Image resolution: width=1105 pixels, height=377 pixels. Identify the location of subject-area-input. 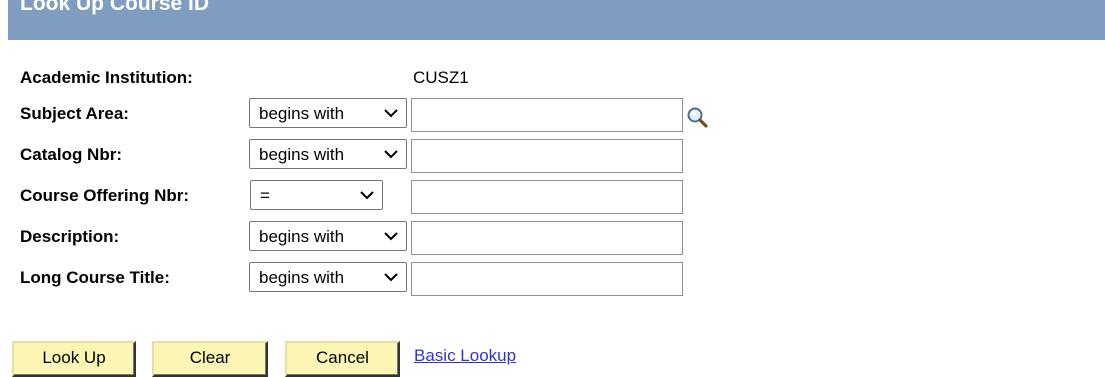
(547, 115).